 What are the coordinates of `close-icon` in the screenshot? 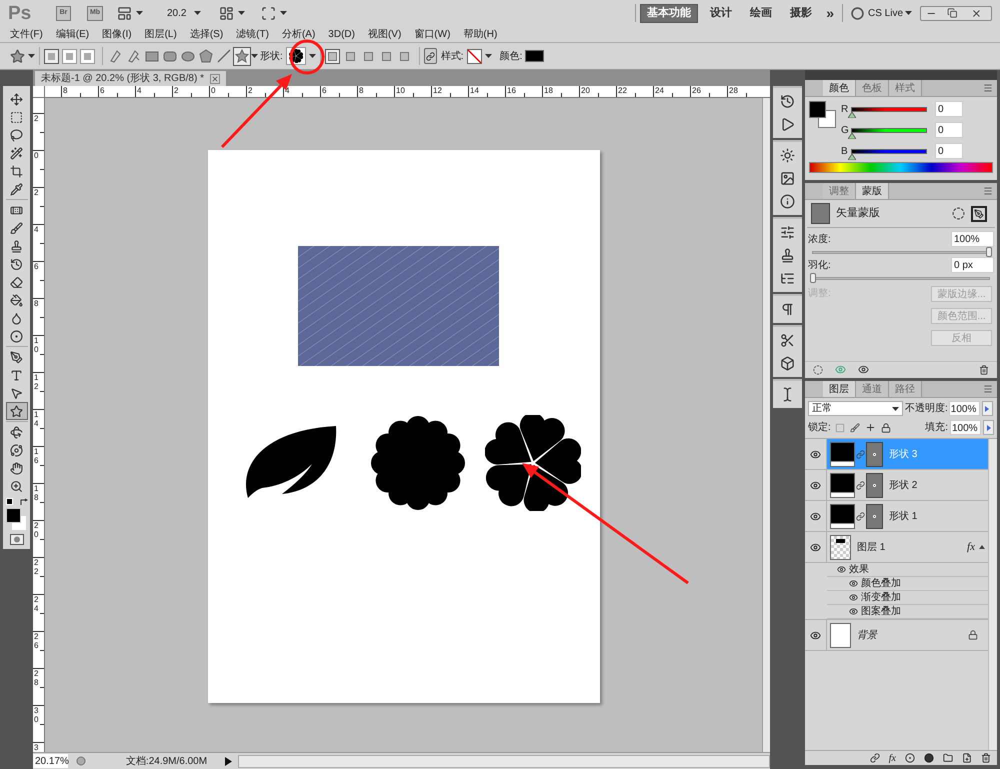 It's located at (215, 79).